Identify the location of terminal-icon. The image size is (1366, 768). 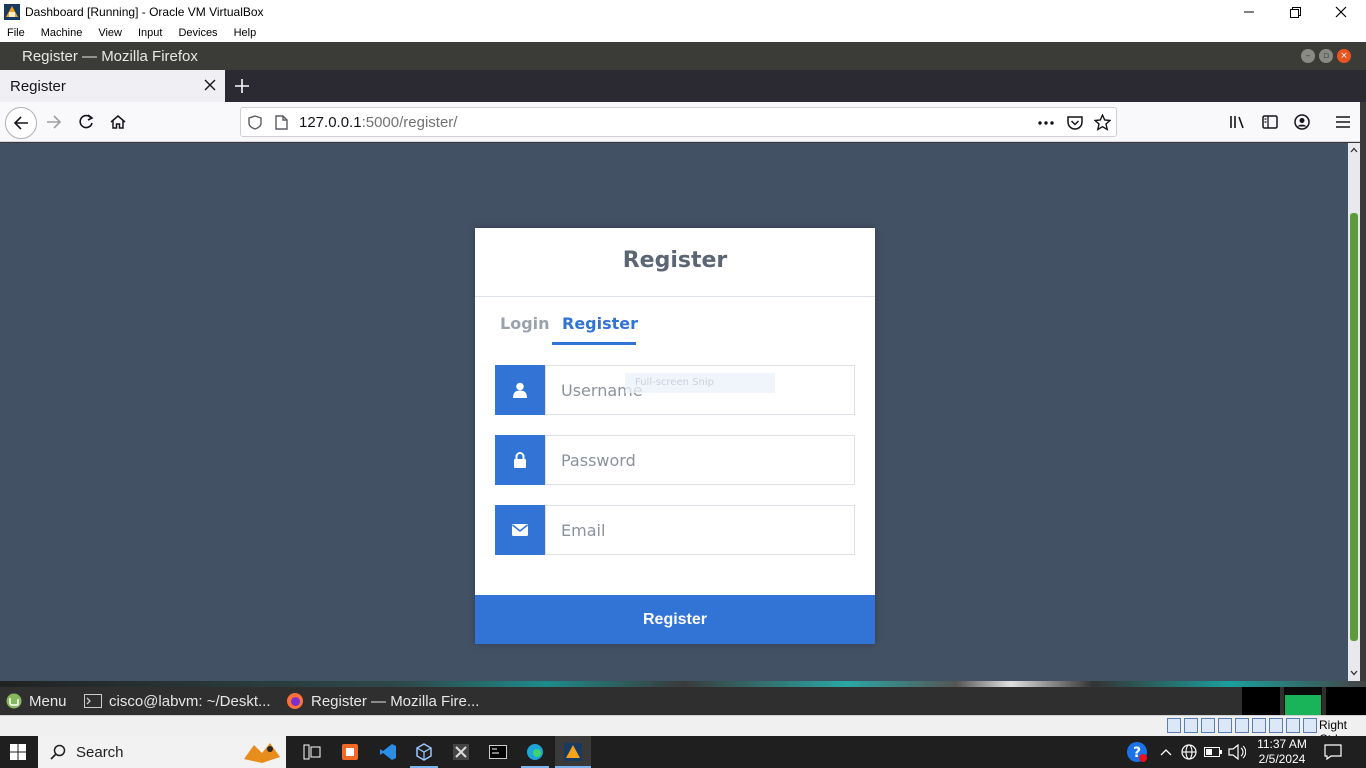
(498, 752).